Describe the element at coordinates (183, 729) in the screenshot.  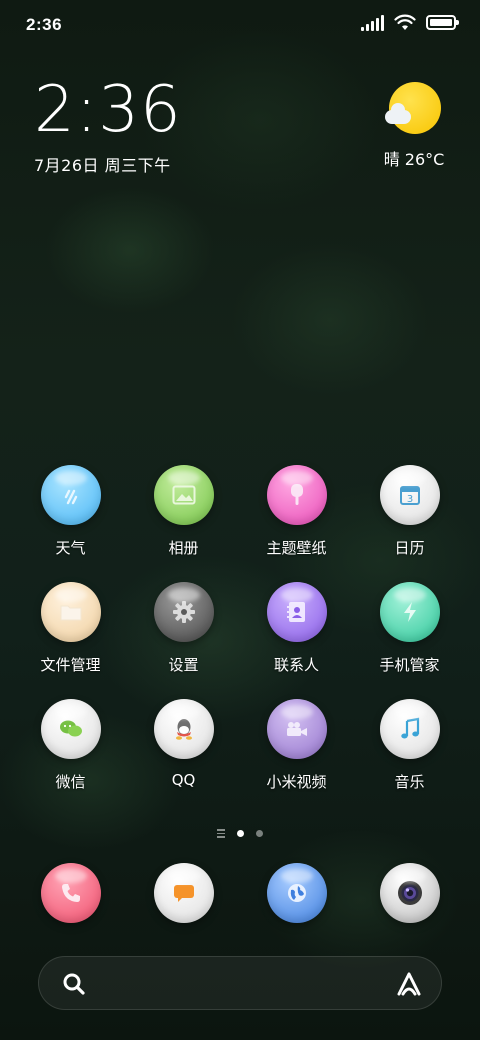
I see `qq-icon` at that location.